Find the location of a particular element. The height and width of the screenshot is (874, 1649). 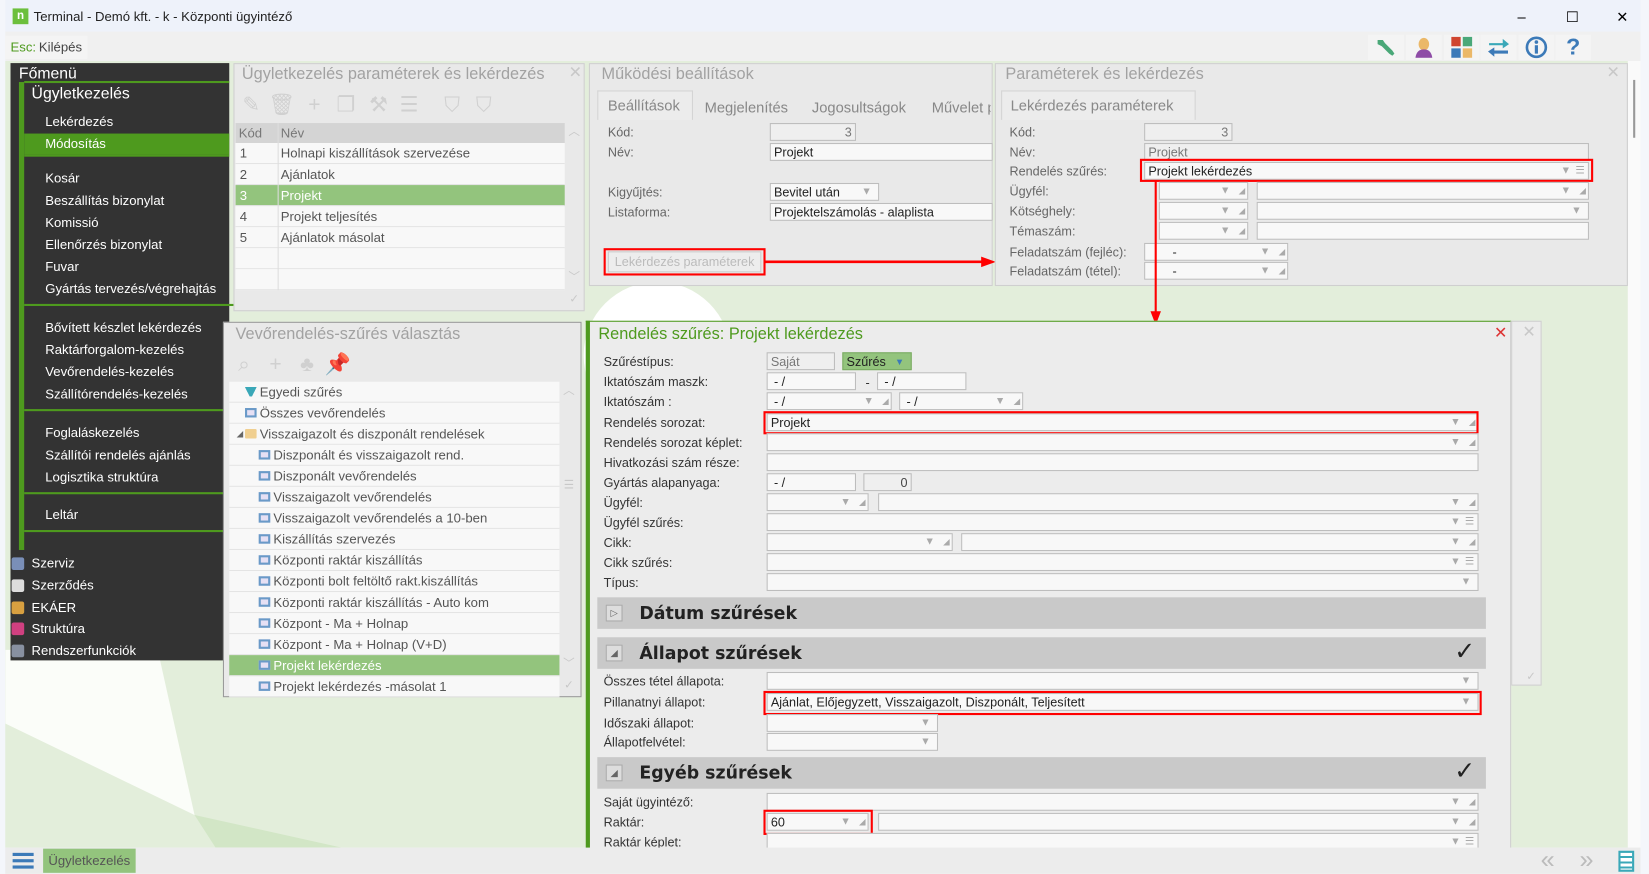

maximize-button: ☐ is located at coordinates (1572, 16).